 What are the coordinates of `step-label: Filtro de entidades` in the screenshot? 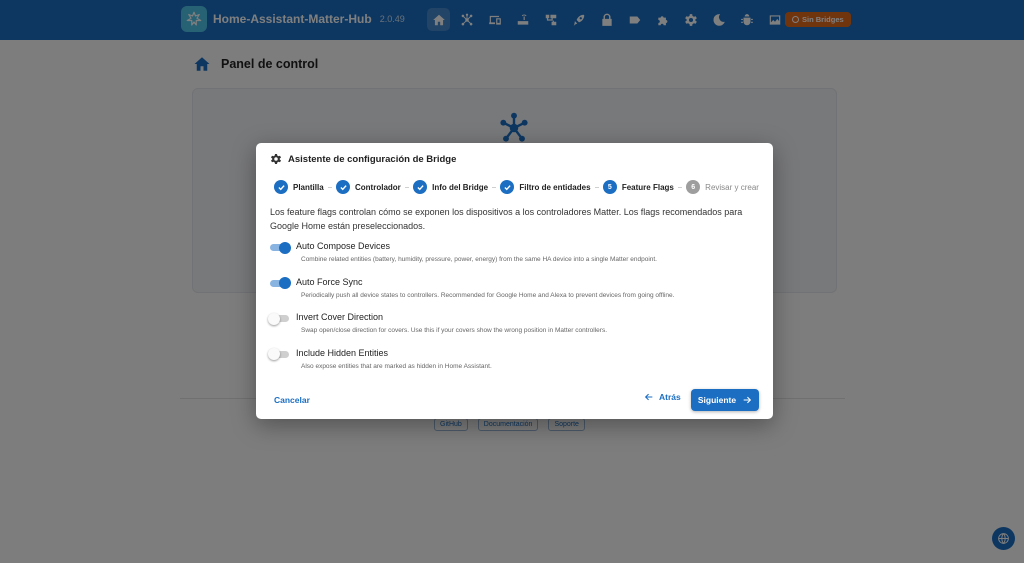 It's located at (555, 187).